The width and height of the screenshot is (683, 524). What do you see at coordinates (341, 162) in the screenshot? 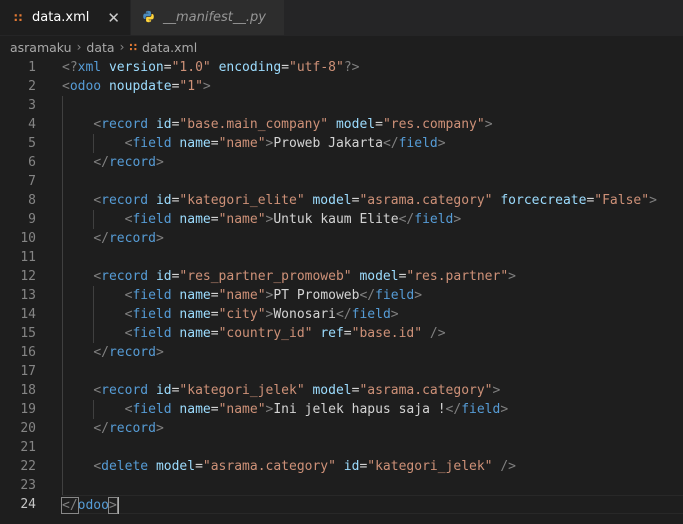
I see `code-line: 6 </record>` at bounding box center [341, 162].